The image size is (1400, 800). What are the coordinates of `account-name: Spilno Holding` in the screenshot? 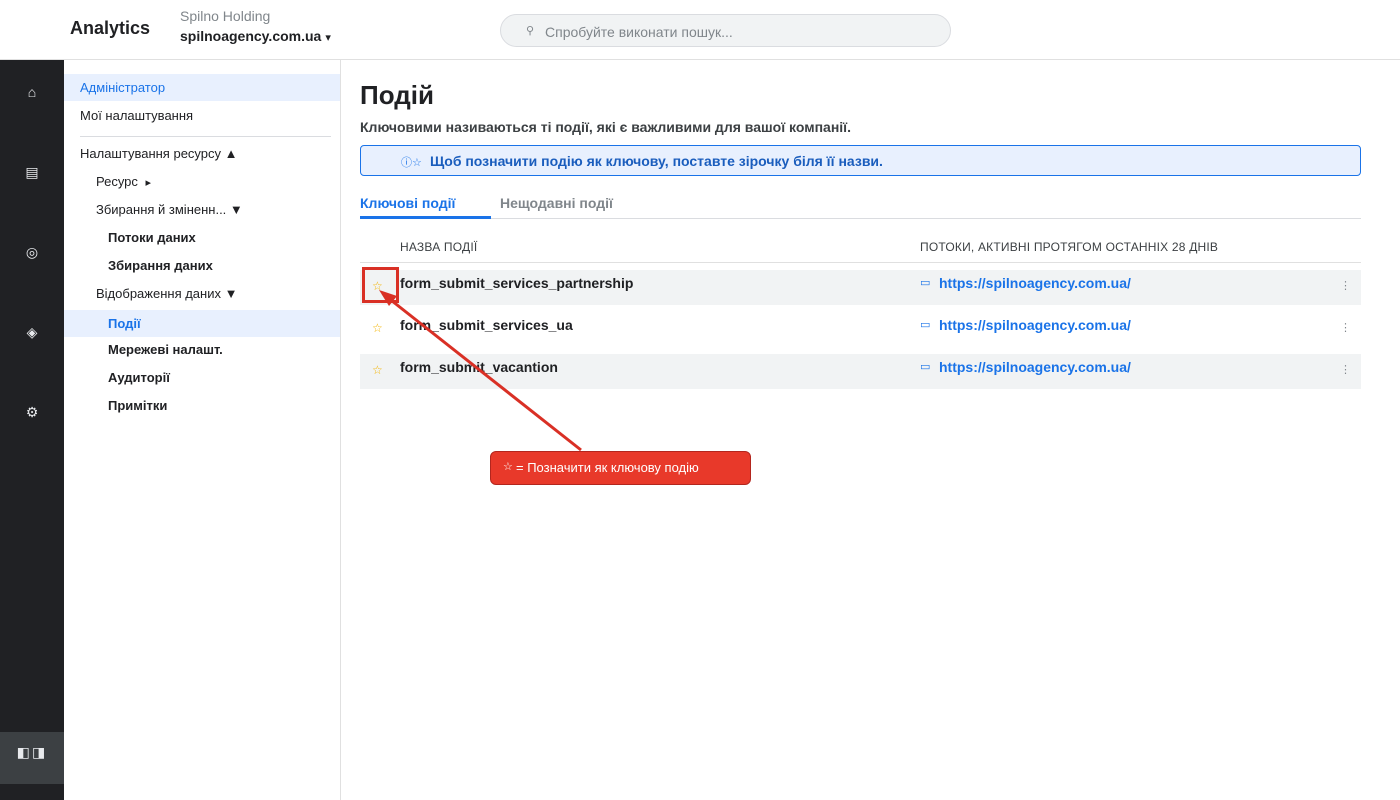 It's located at (225, 16).